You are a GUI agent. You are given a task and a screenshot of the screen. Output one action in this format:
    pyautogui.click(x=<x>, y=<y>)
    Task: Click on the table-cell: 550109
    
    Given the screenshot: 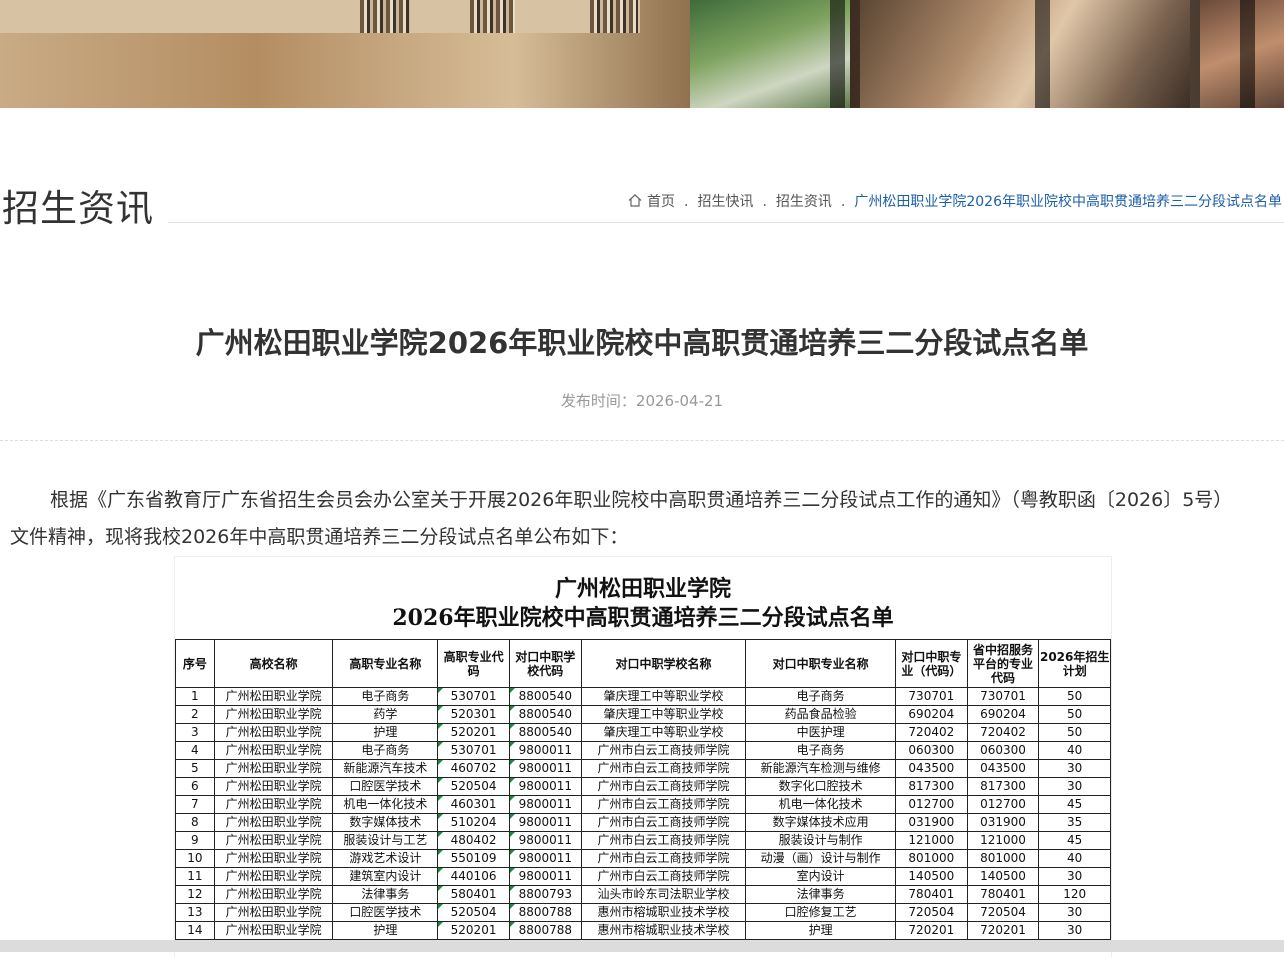 What is the action you would take?
    pyautogui.click(x=473, y=858)
    